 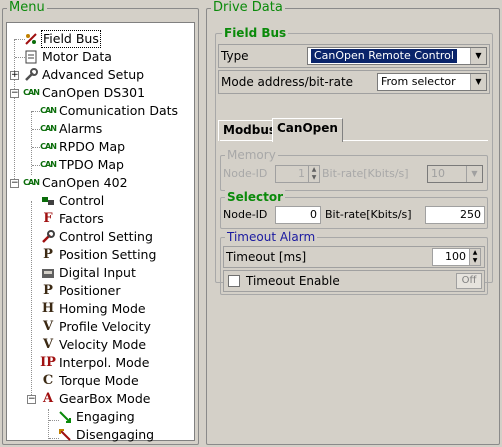 I want to click on tree-item-engaging: Engaging, so click(x=97, y=417).